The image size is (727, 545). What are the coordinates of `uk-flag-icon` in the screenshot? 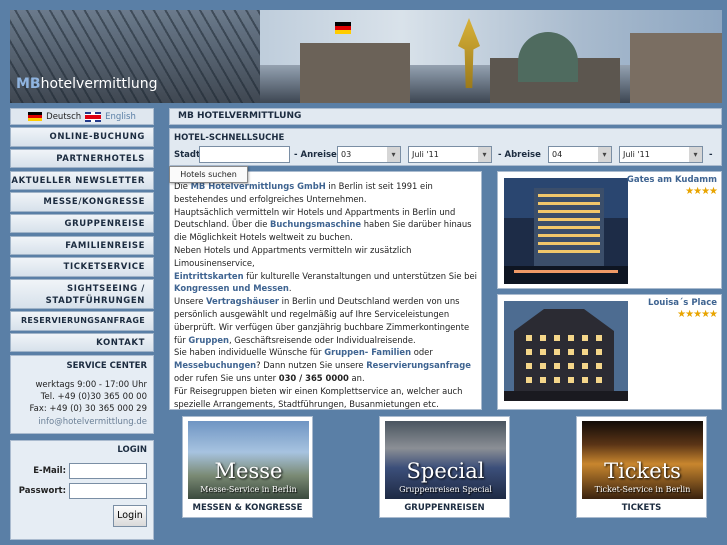 It's located at (93, 116).